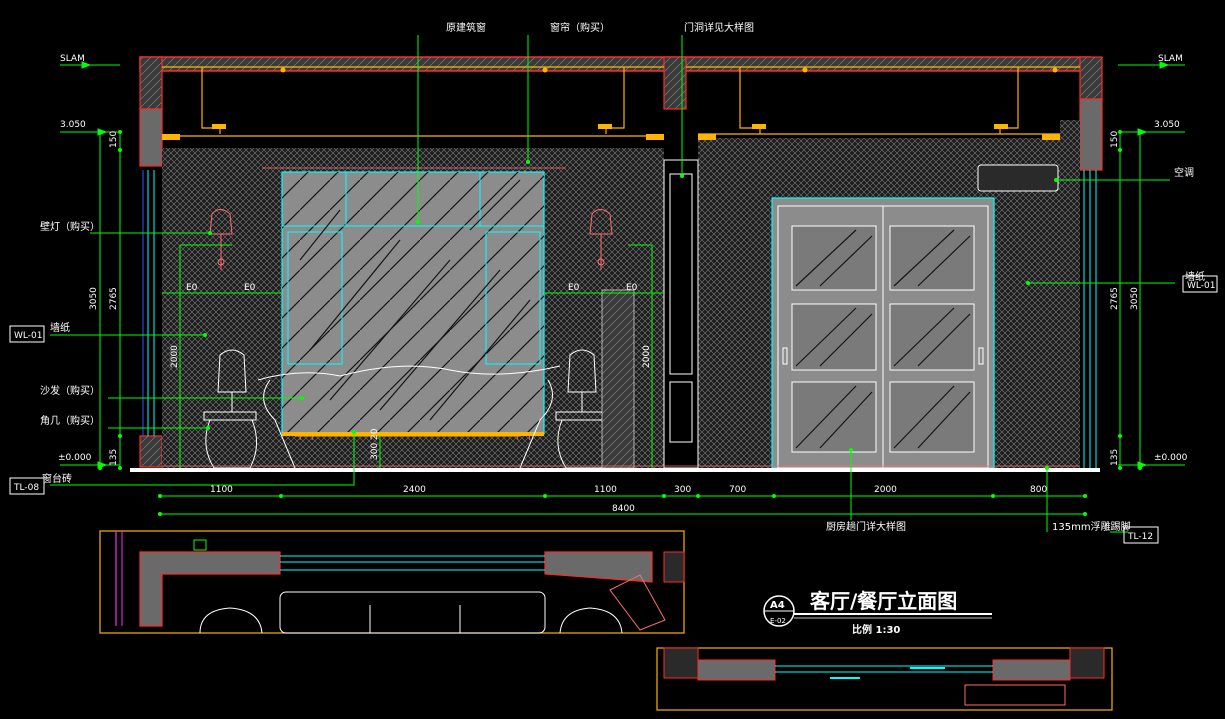 The width and height of the screenshot is (1225, 719). I want to click on kitchen-sliding-door, so click(883, 333).